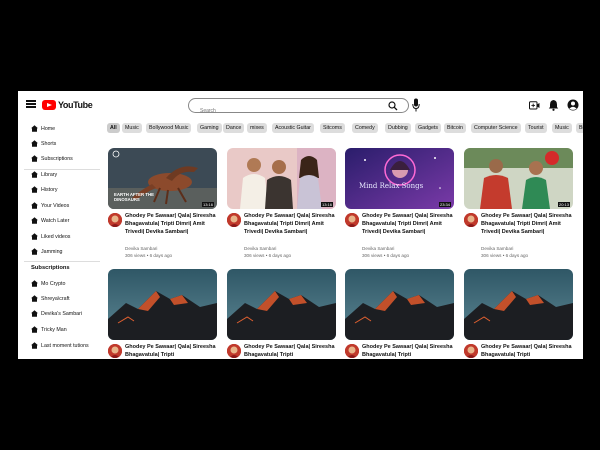 The image size is (600, 450). What do you see at coordinates (455, 128) in the screenshot?
I see `chip-bitcoin: Bitcoin` at bounding box center [455, 128].